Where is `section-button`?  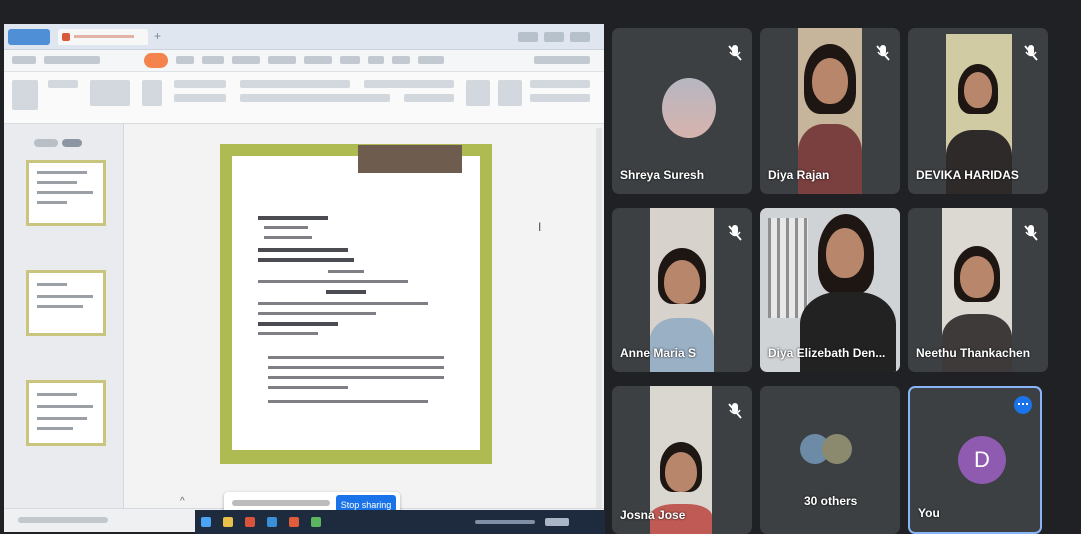 section-button is located at coordinates (200, 98).